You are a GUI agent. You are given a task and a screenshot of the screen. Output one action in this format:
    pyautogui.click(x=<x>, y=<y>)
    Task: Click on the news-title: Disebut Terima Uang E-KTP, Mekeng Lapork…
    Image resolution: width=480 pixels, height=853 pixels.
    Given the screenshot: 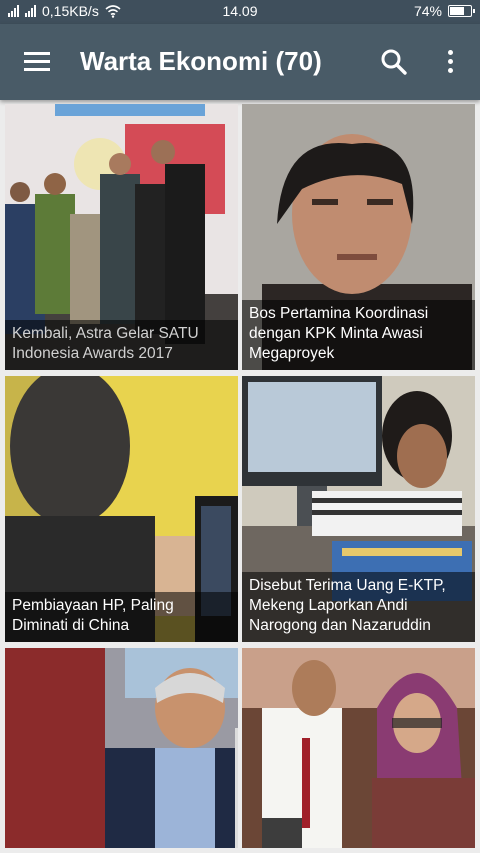 What is the action you would take?
    pyautogui.click(x=358, y=607)
    